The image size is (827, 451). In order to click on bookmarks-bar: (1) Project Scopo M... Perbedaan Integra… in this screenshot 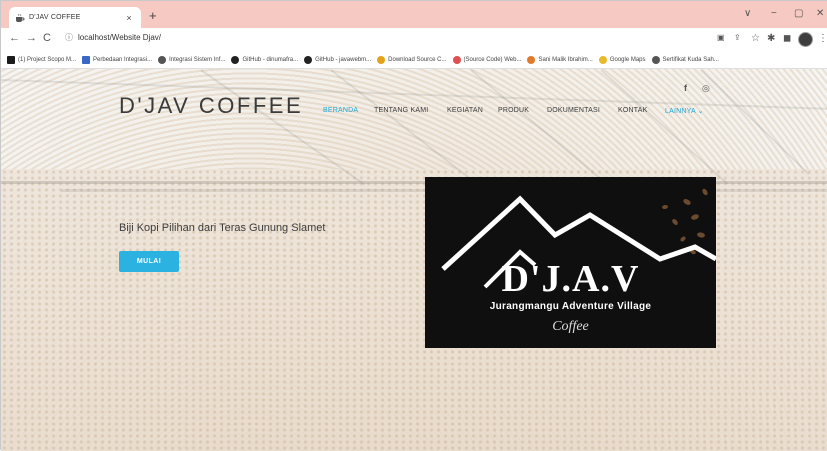, I will do `click(414, 60)`.